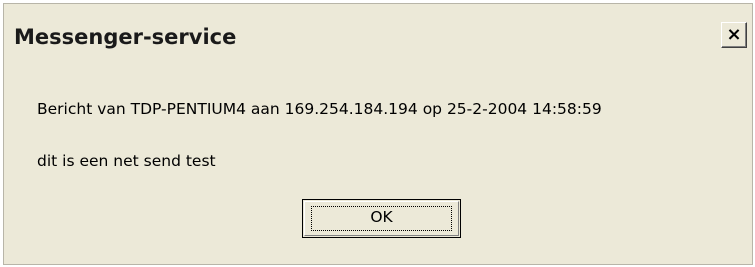 The width and height of the screenshot is (755, 267). I want to click on message-body: dit is een net send test, so click(126, 161).